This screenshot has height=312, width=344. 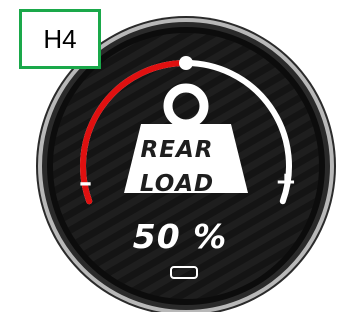 I want to click on gauge-title-line2: LOAD, so click(x=177, y=184).